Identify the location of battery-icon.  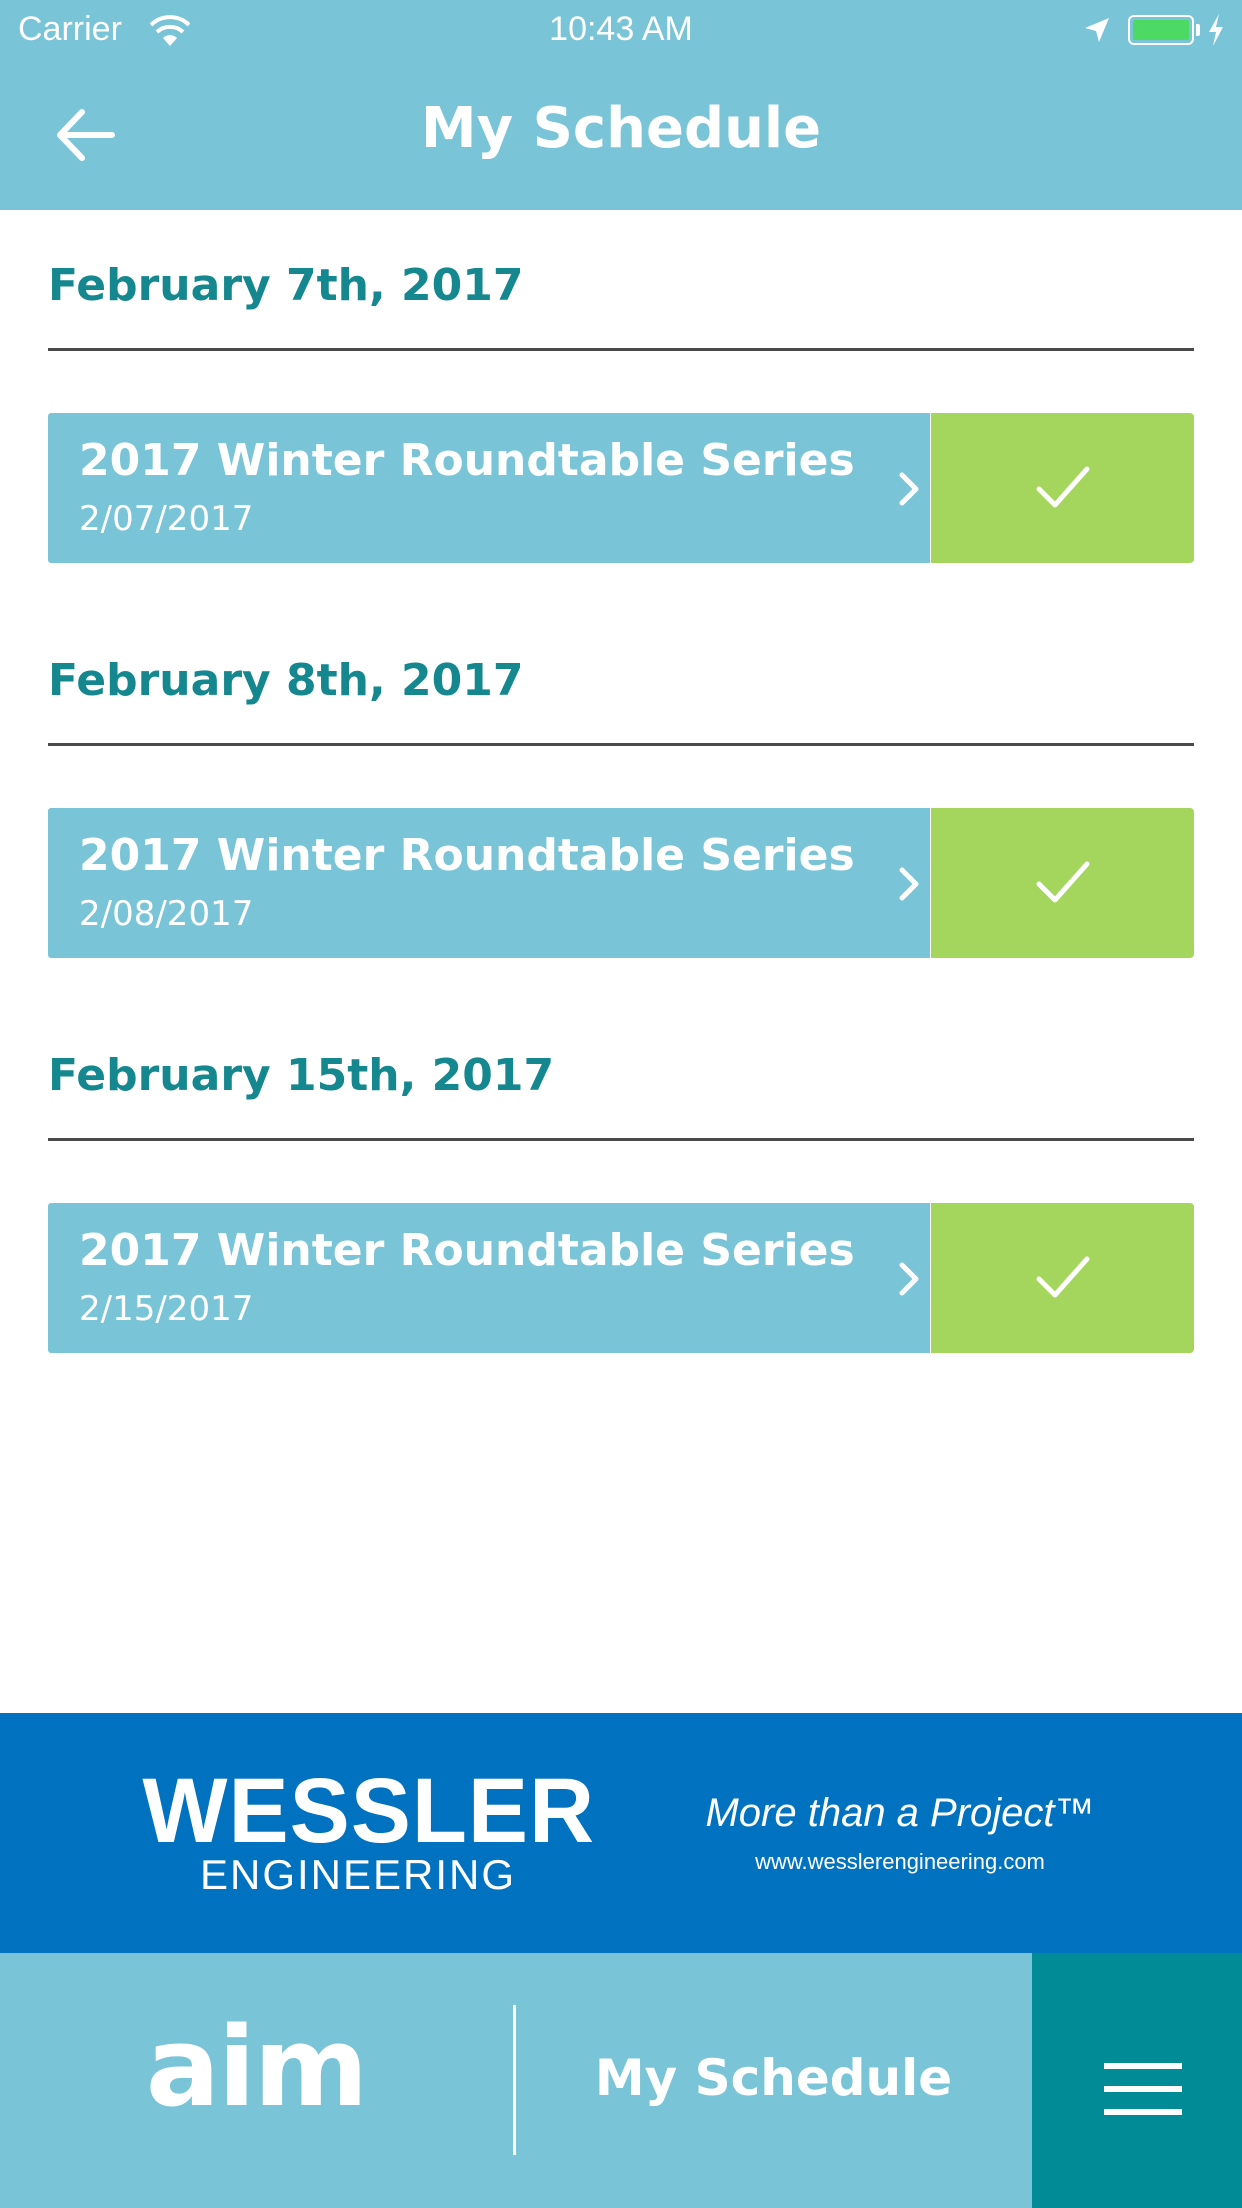
(1161, 30).